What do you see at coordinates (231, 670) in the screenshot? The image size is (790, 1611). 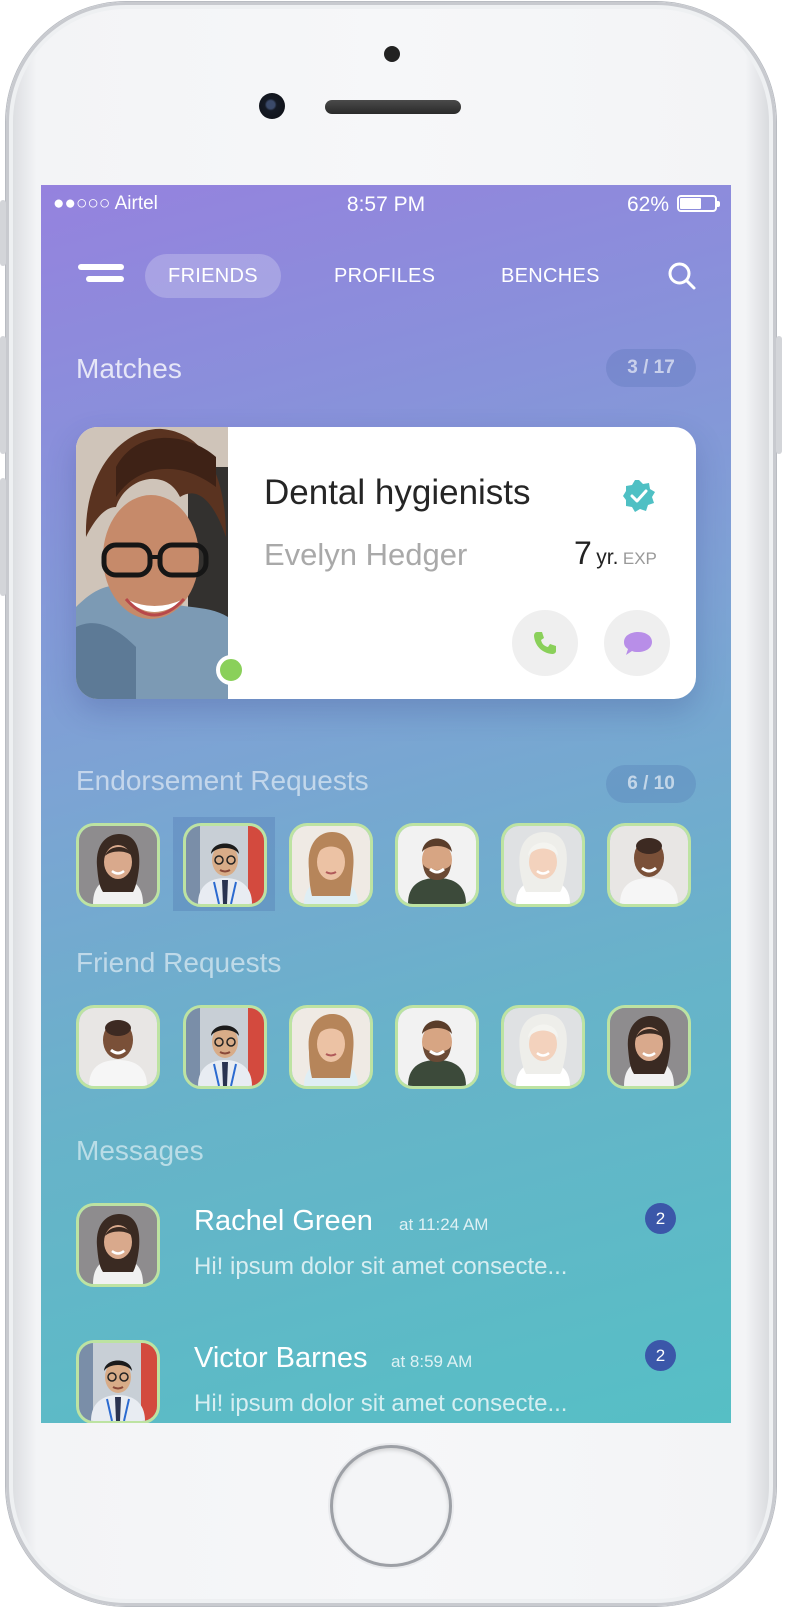 I see `online-status-indicator` at bounding box center [231, 670].